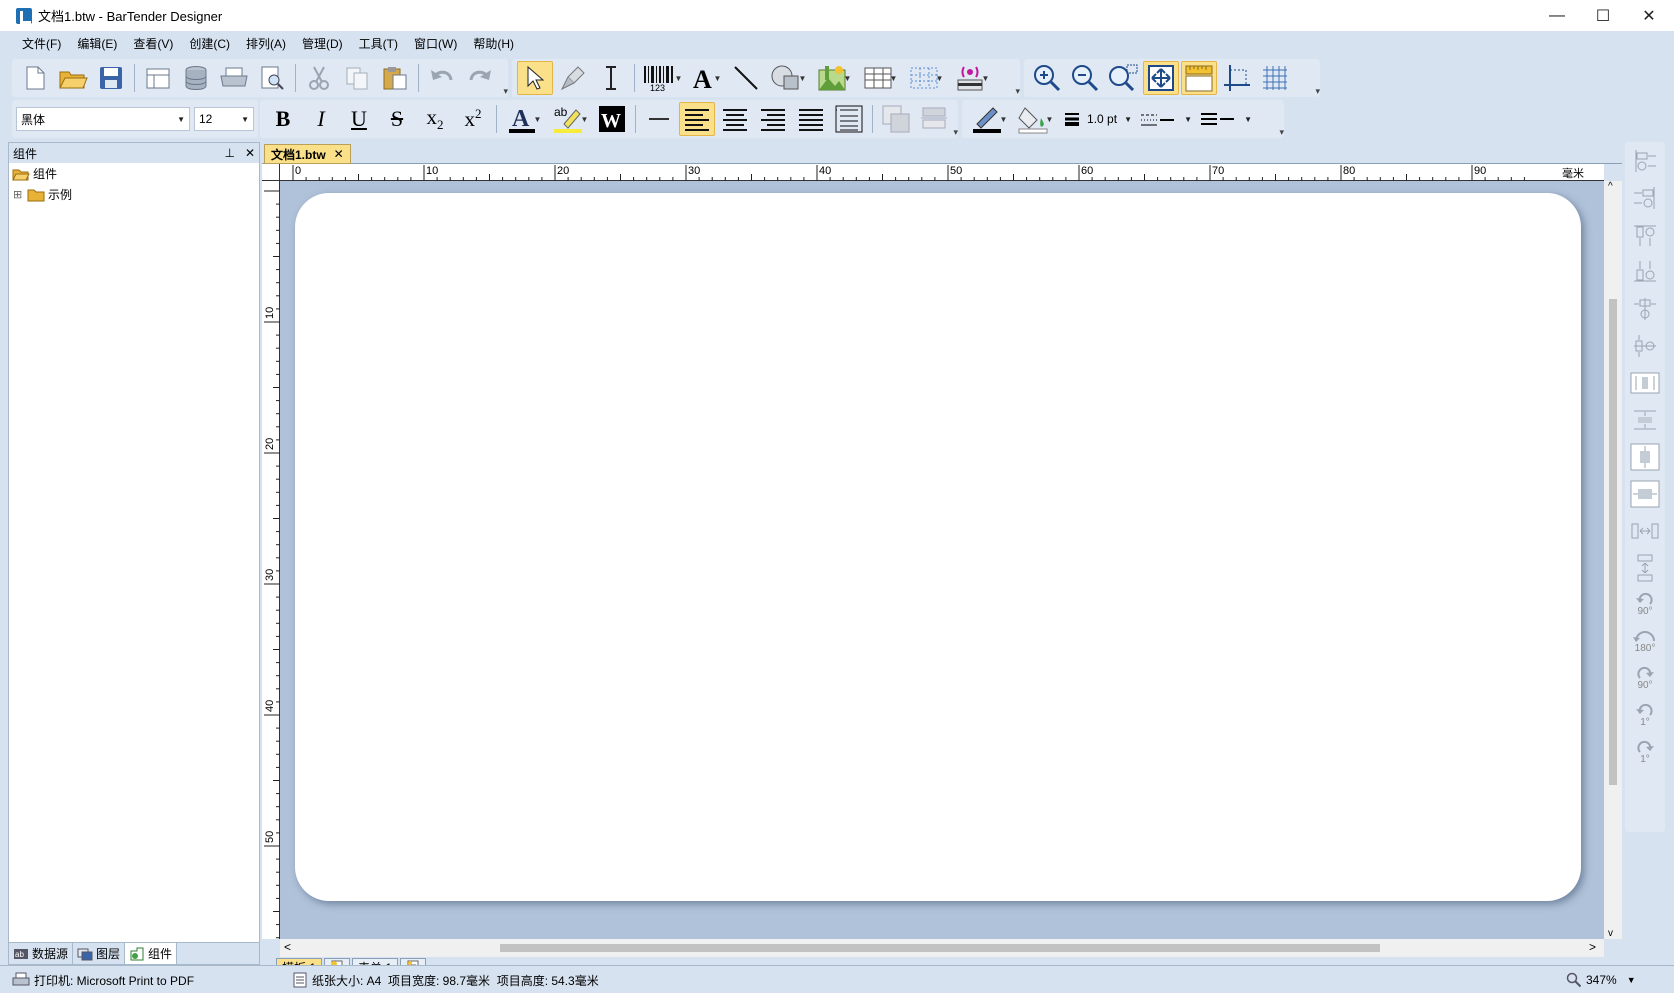 Image resolution: width=1674 pixels, height=993 pixels. Describe the element at coordinates (1237, 78) in the screenshot. I see `snap-guides-icon` at that location.